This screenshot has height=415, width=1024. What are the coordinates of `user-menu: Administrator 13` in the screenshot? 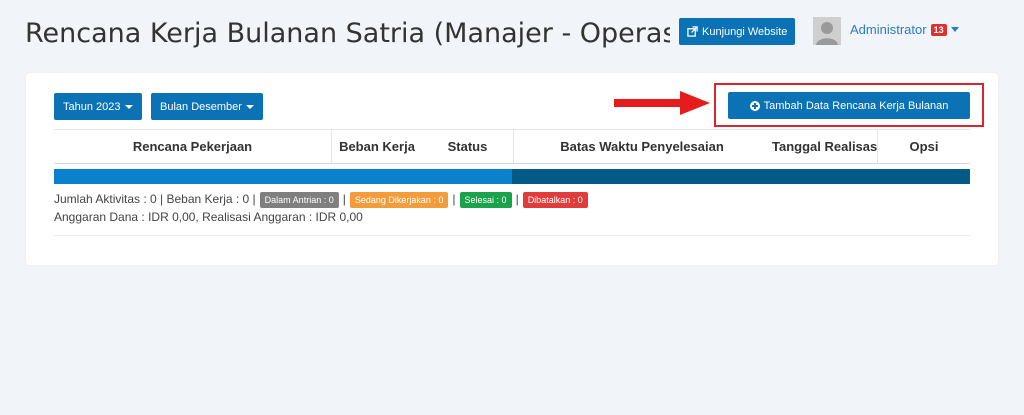 It's located at (904, 29).